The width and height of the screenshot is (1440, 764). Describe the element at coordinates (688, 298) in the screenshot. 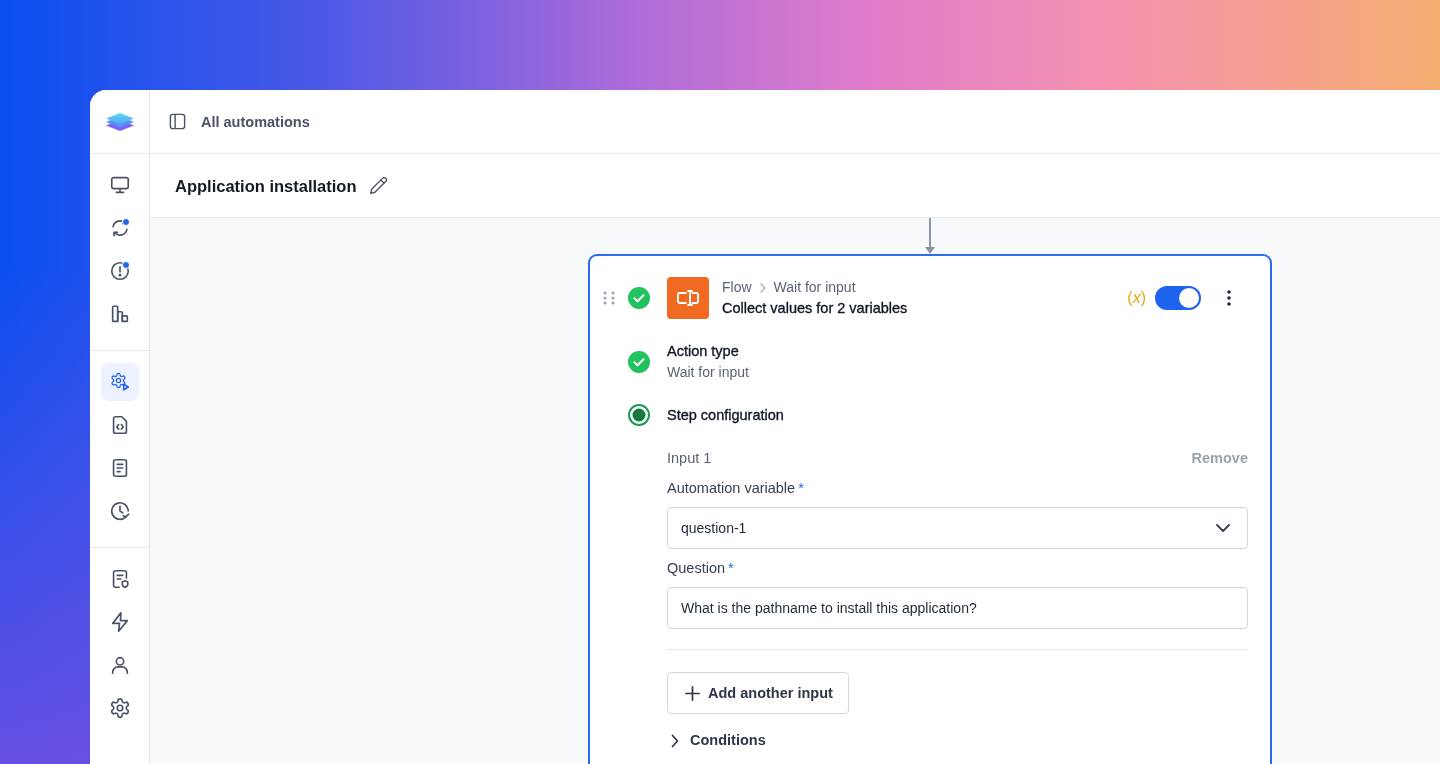

I see `text-input-icon` at that location.